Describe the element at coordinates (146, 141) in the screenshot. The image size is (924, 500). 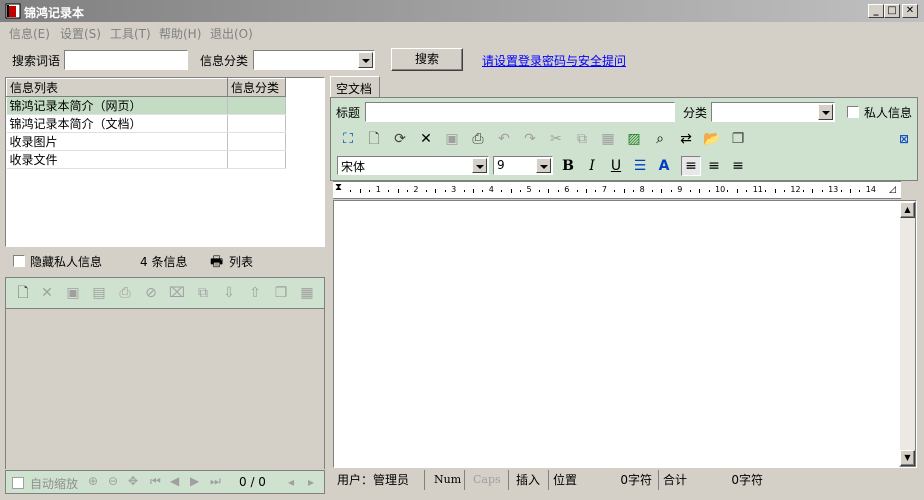
I see `table-row: 收录图片` at that location.